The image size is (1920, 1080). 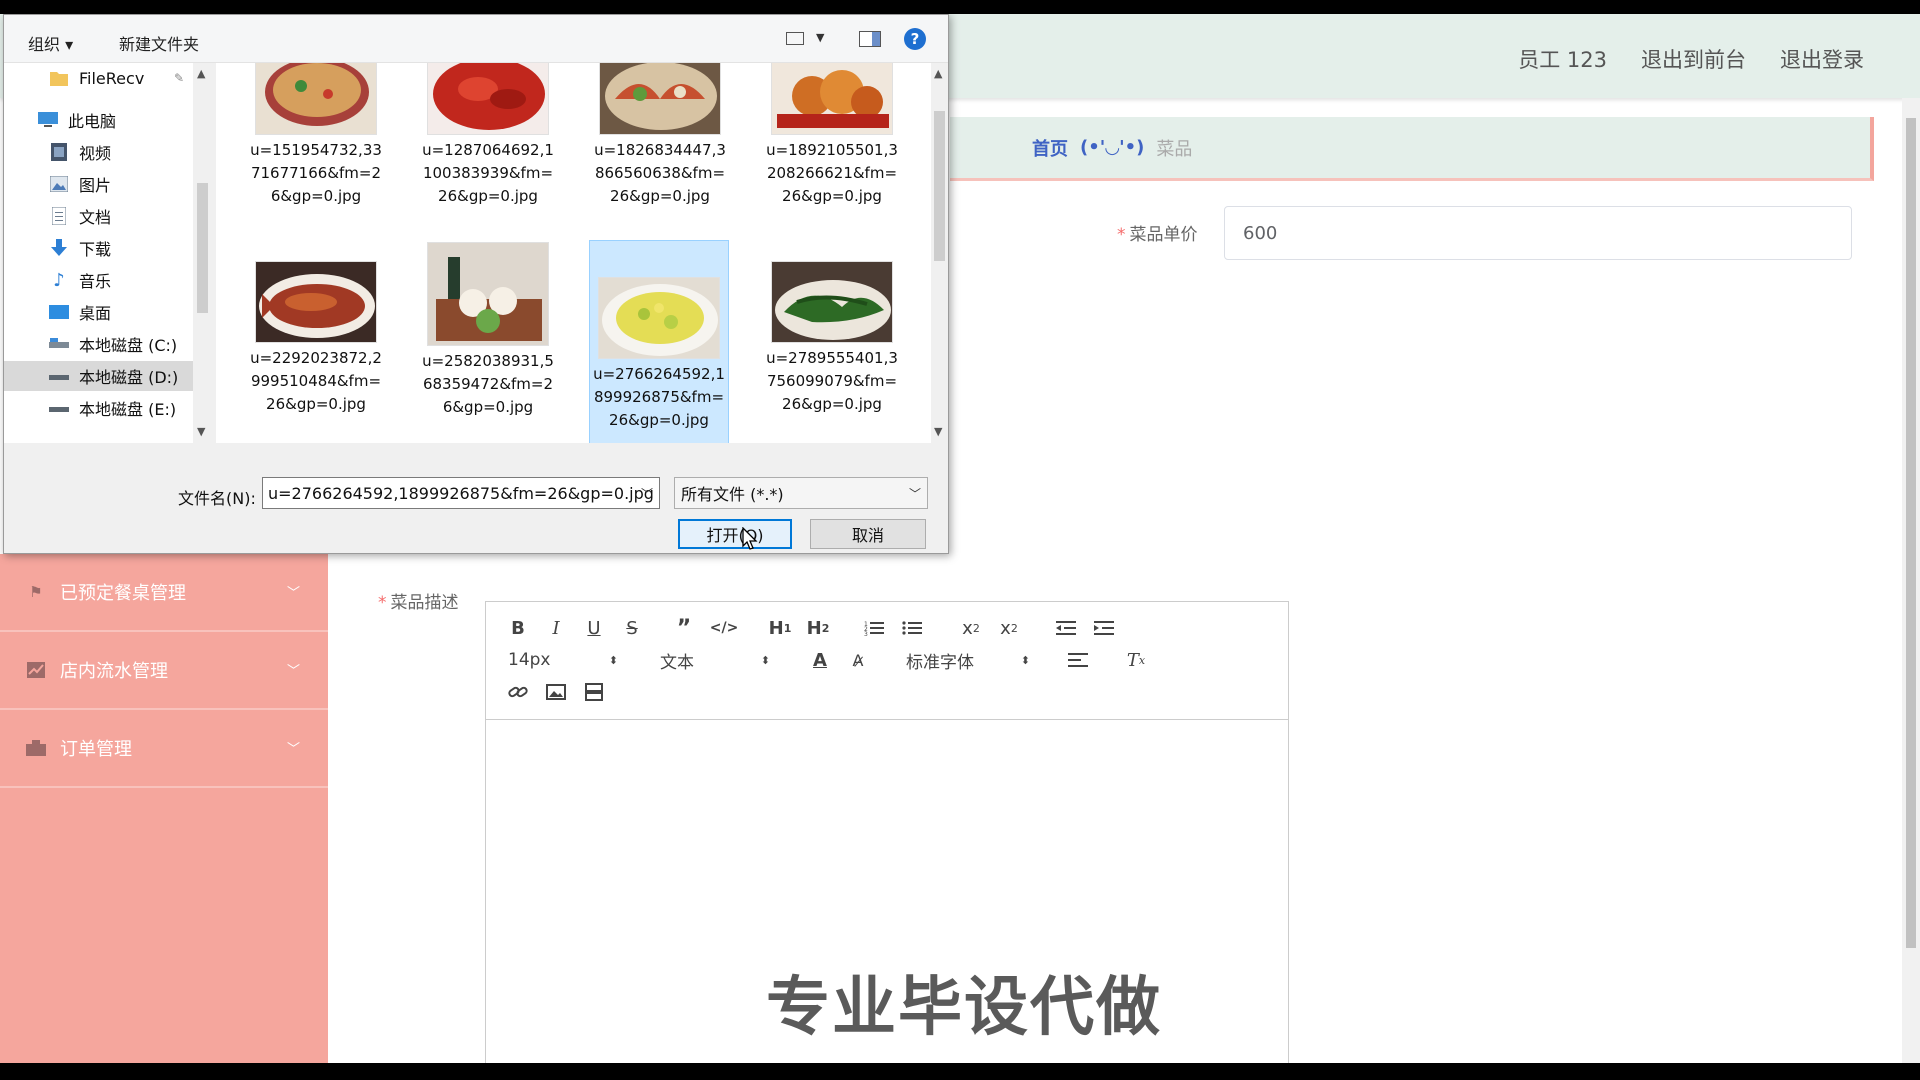 What do you see at coordinates (59, 312) in the screenshot?
I see `desktop-icon` at bounding box center [59, 312].